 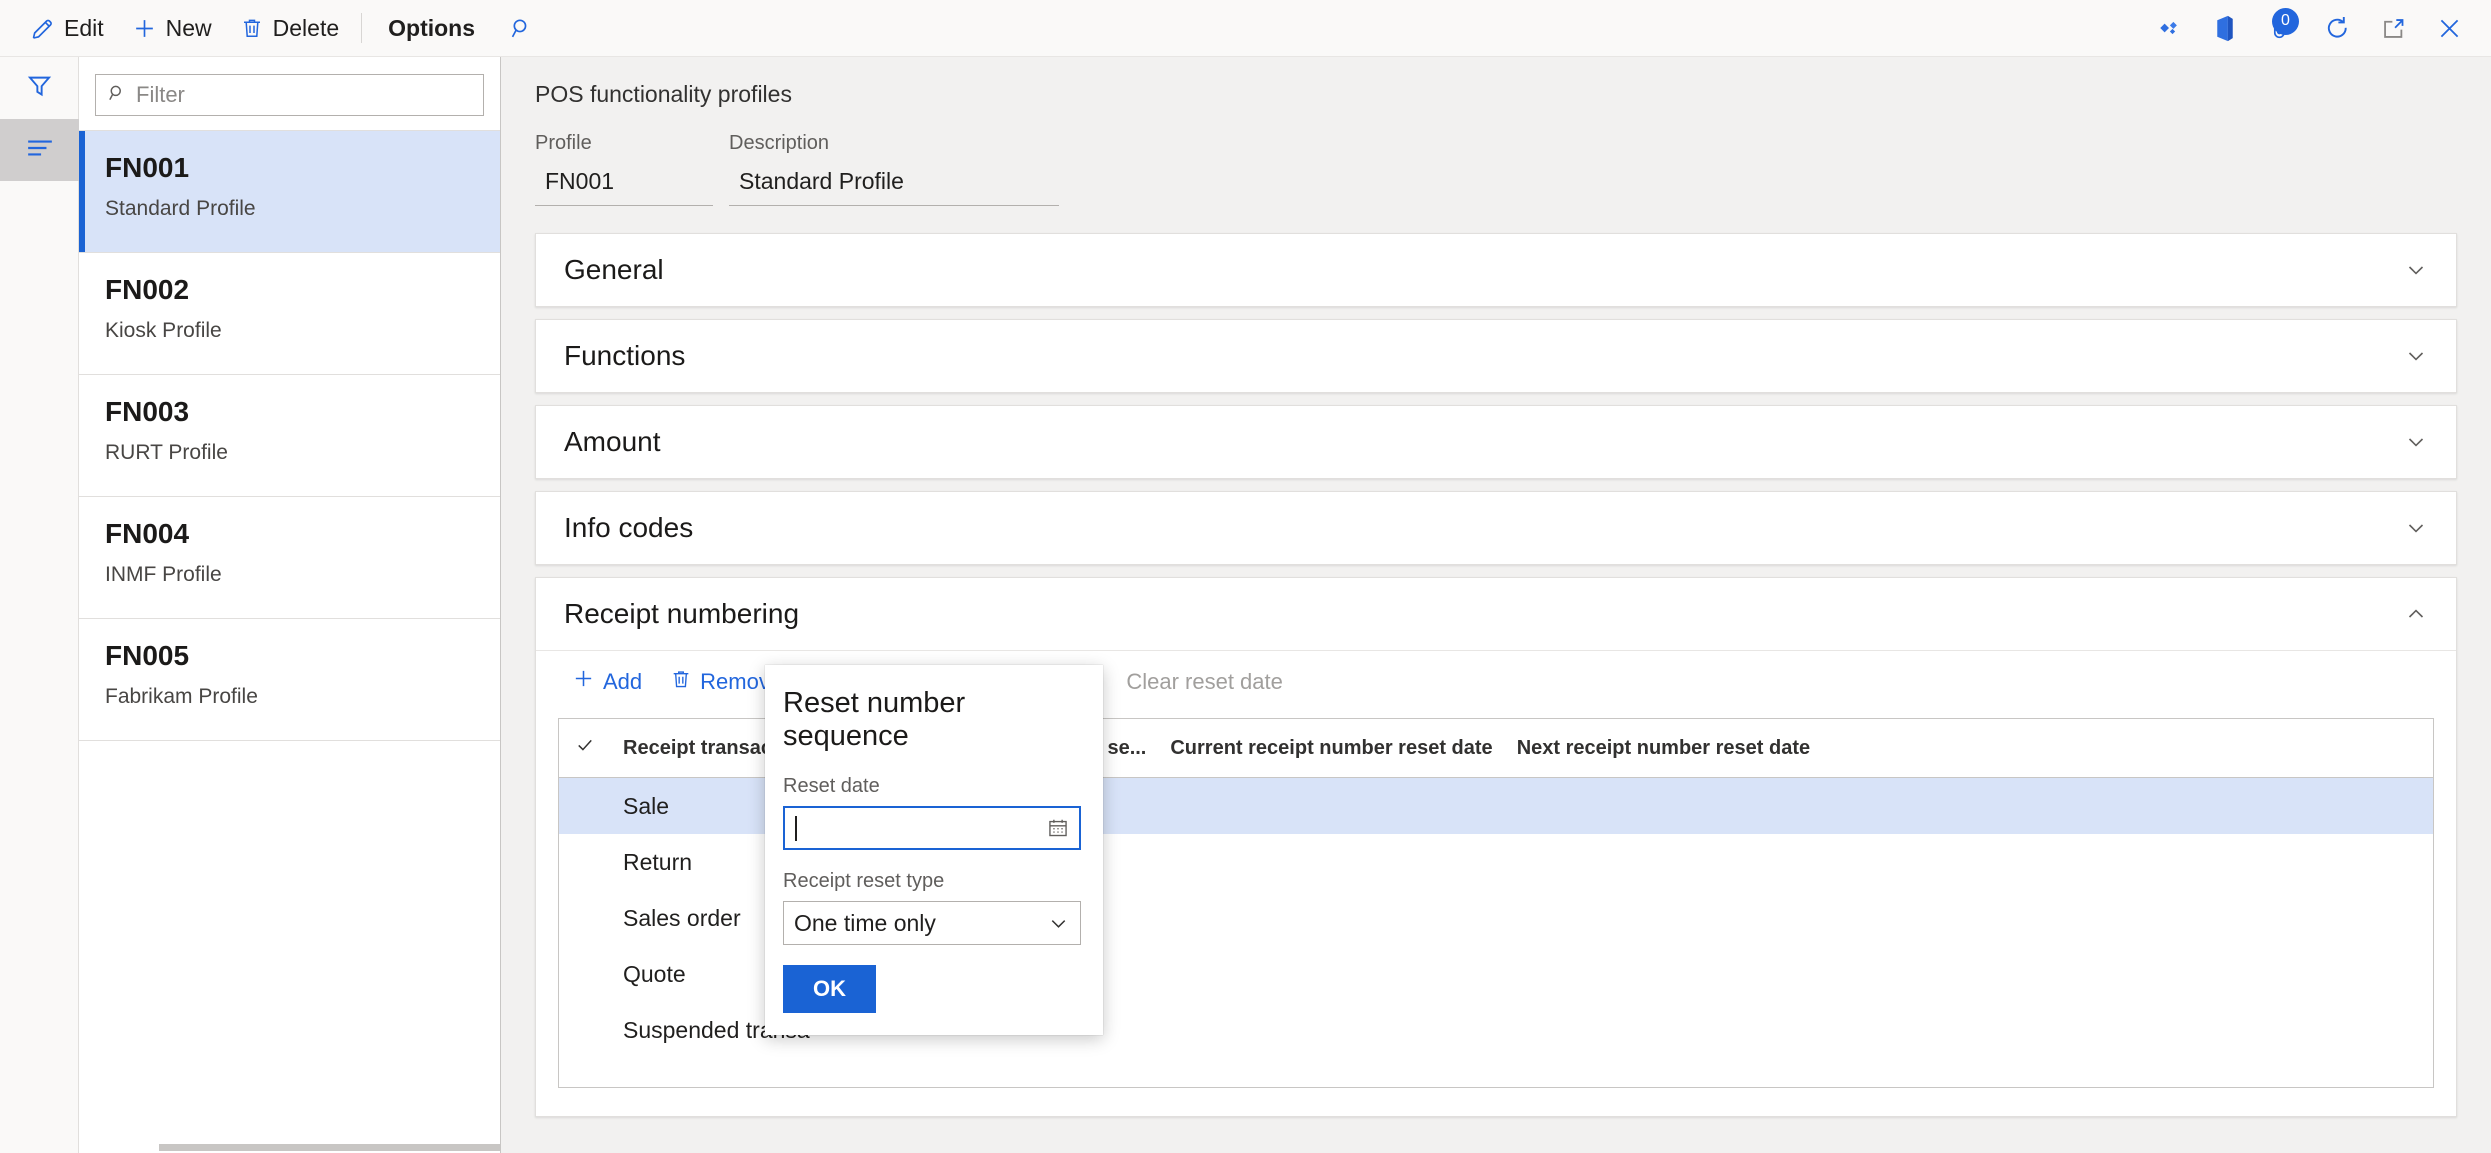 What do you see at coordinates (2393, 28) in the screenshot?
I see `popout-icon` at bounding box center [2393, 28].